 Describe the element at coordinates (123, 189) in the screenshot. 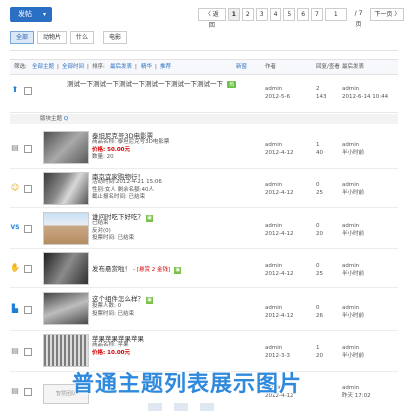

I see `info-line: 性别:女人 剩余名额:40人` at that location.